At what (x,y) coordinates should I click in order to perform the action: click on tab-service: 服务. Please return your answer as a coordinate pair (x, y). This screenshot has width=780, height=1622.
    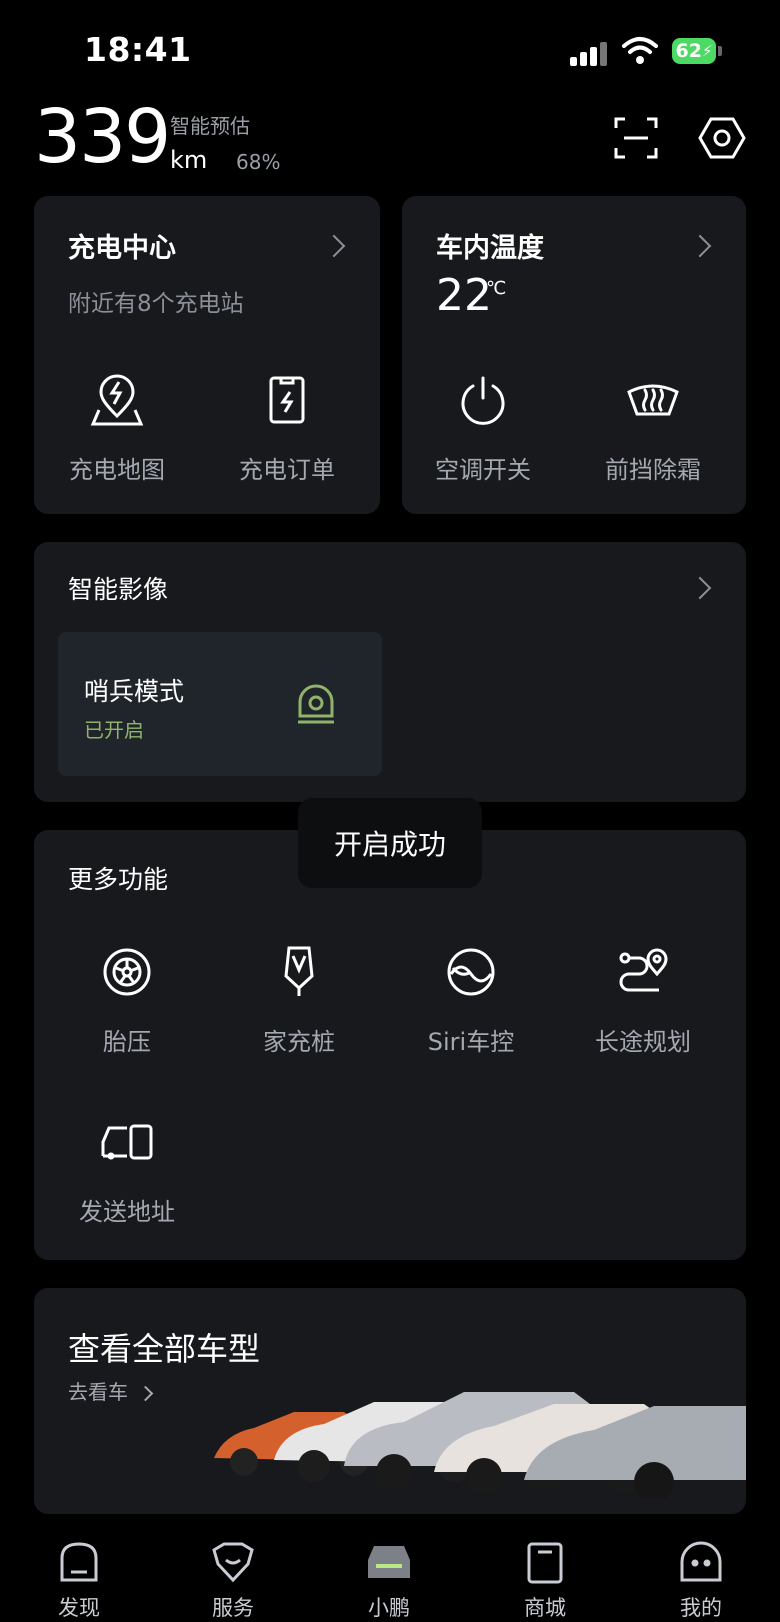
    Looking at the image, I should click on (233, 1571).